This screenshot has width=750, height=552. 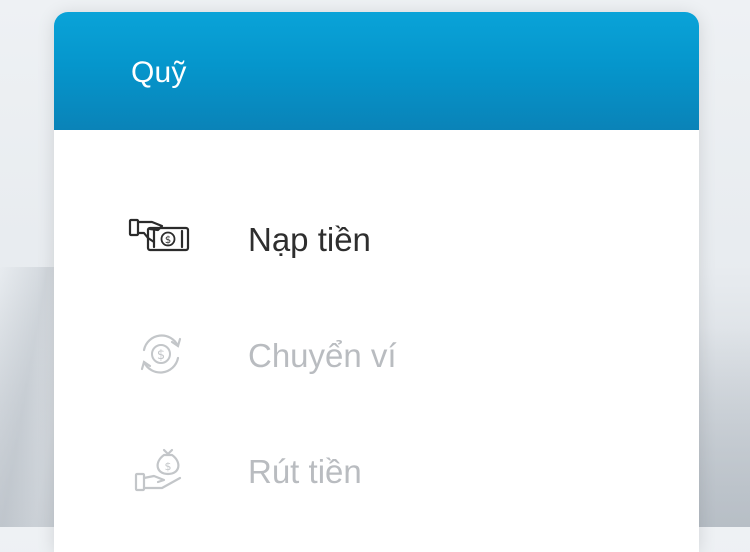 What do you see at coordinates (376, 238) in the screenshot?
I see `menu-item-deposit: $ Nạp tiền` at bounding box center [376, 238].